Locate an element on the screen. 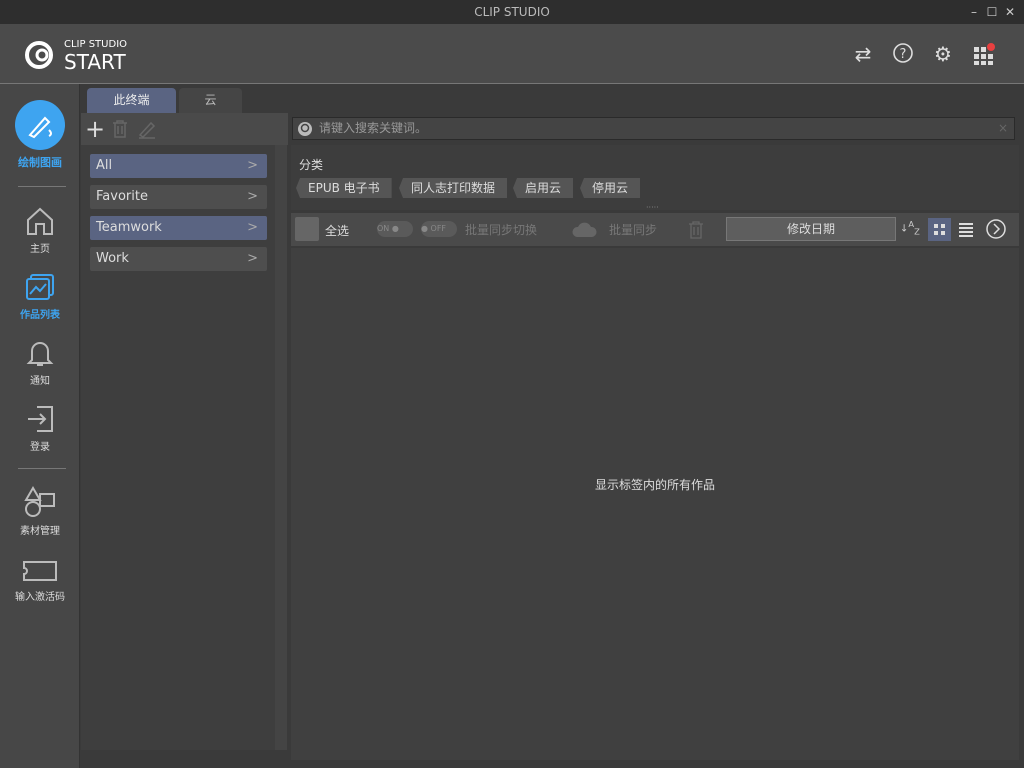 The image size is (1024, 768). list-view-icon is located at coordinates (966, 230).